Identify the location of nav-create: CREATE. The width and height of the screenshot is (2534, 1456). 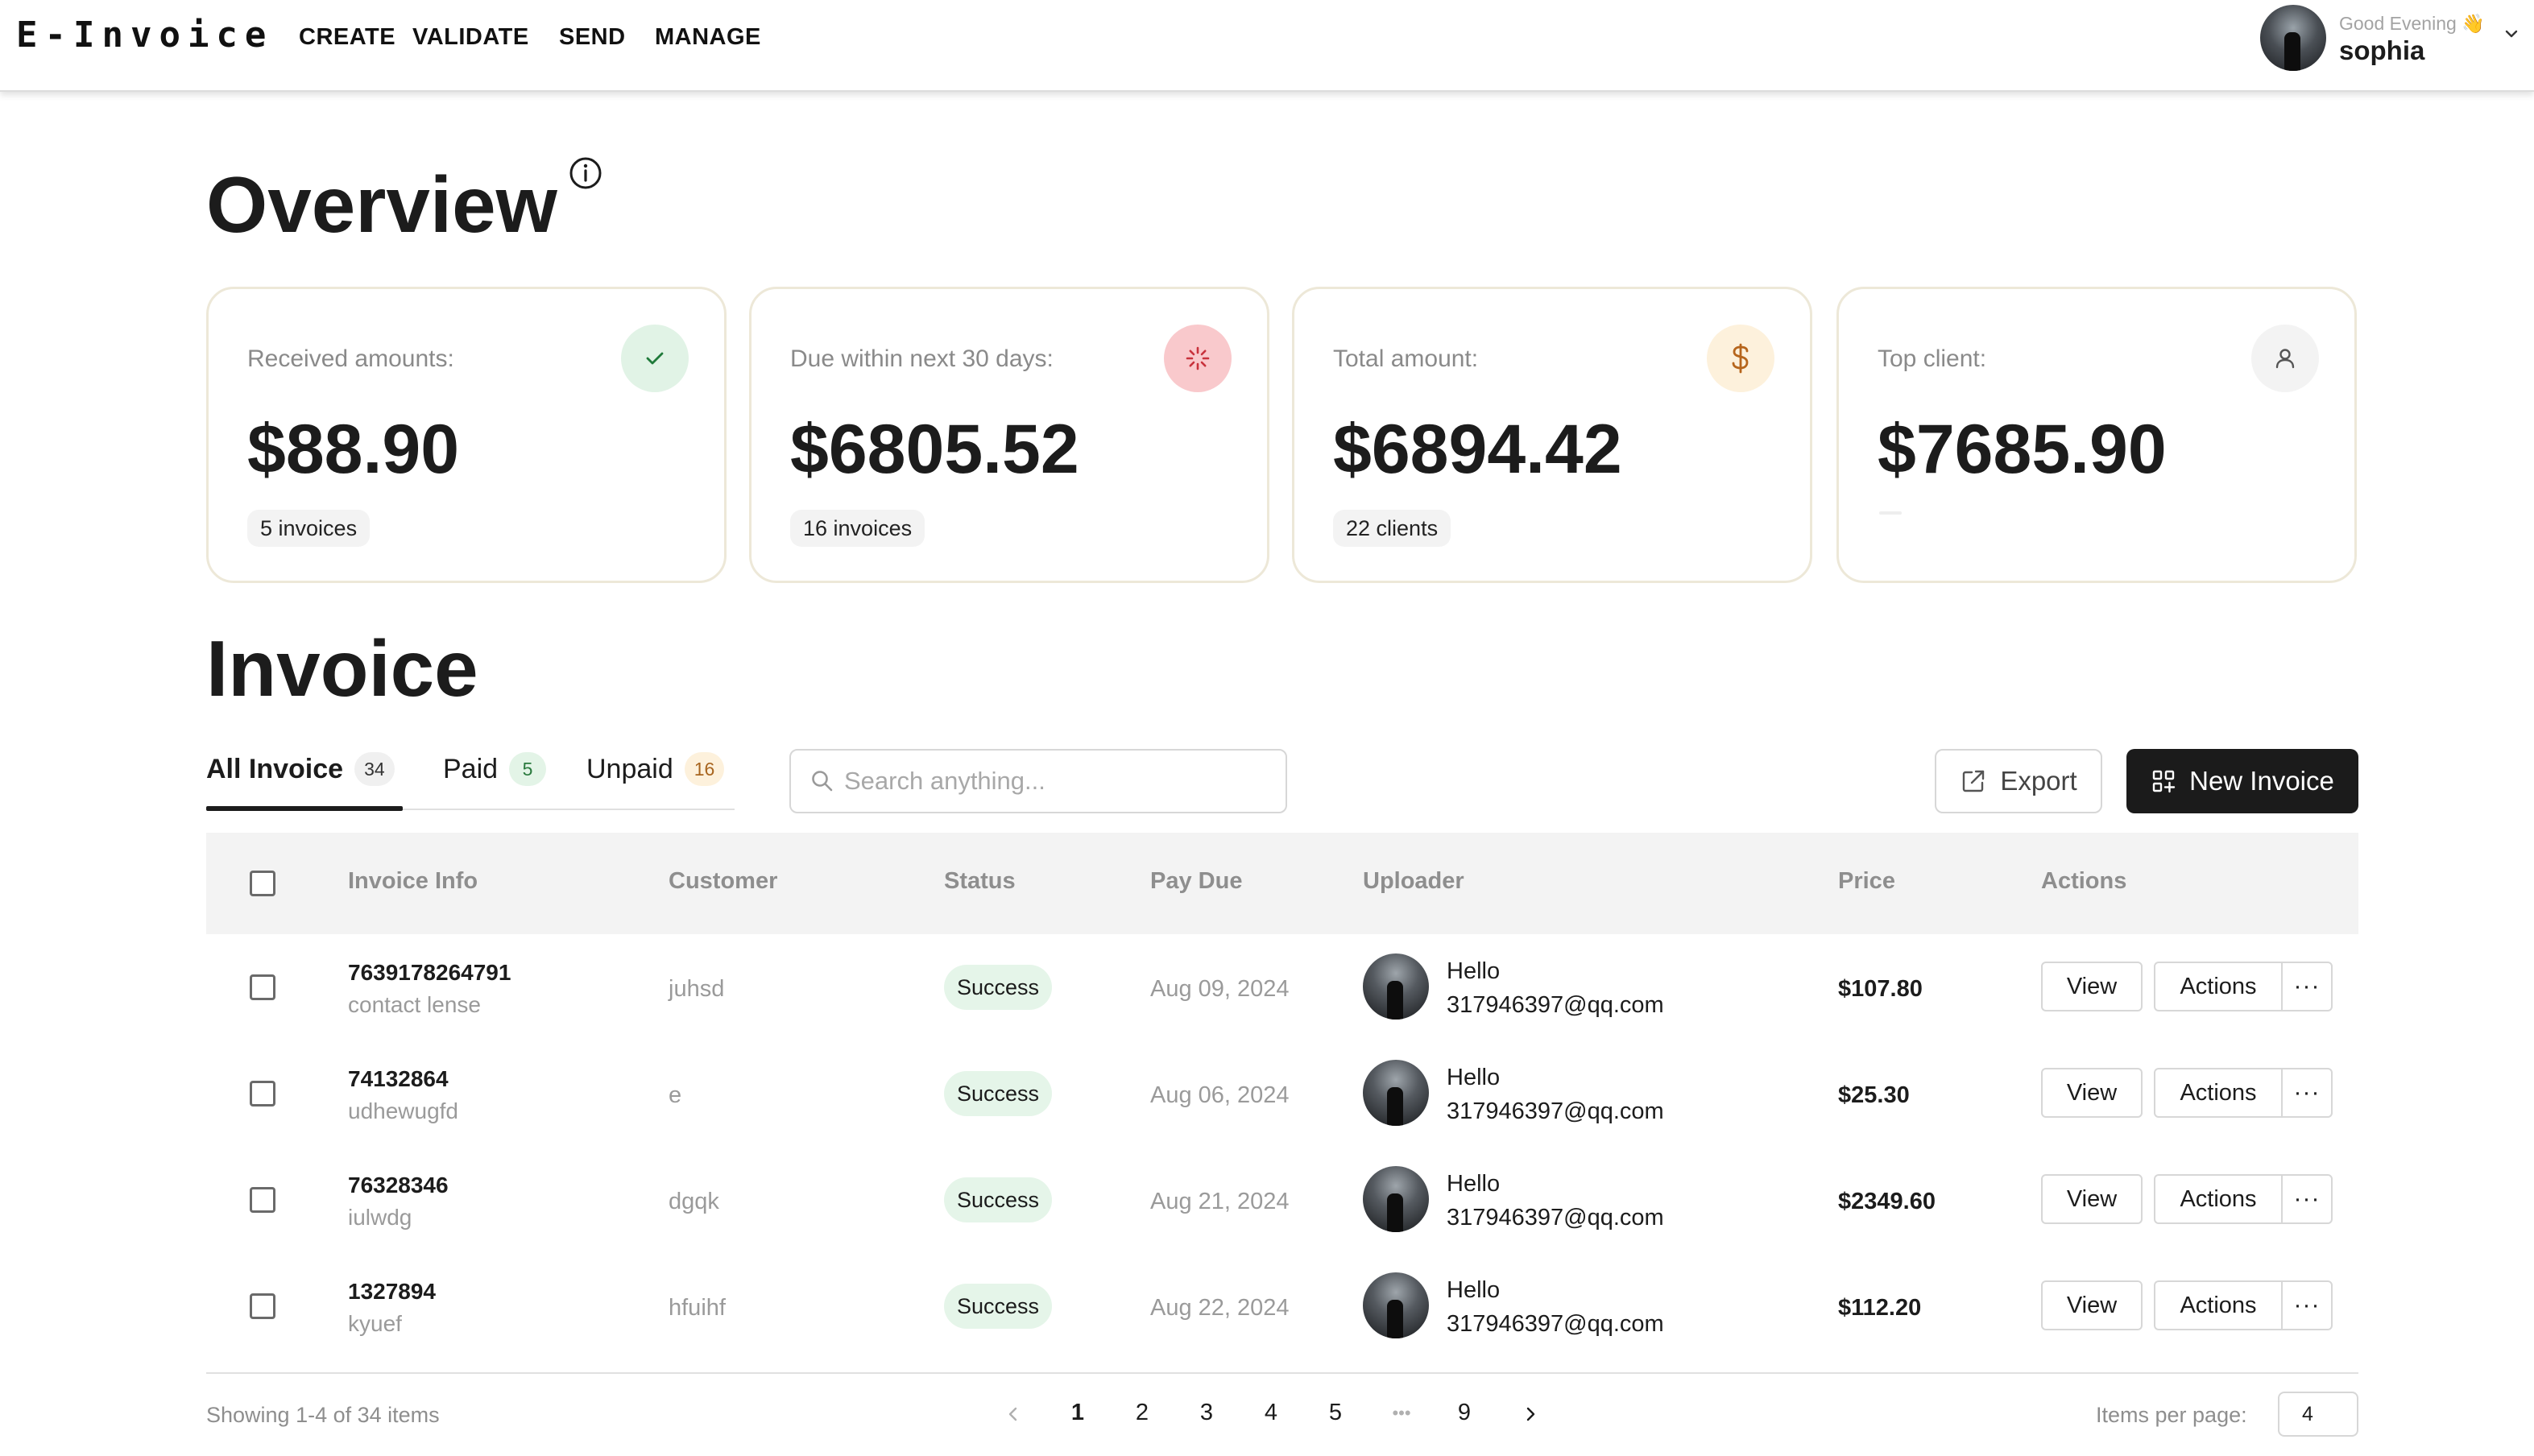
(347, 37).